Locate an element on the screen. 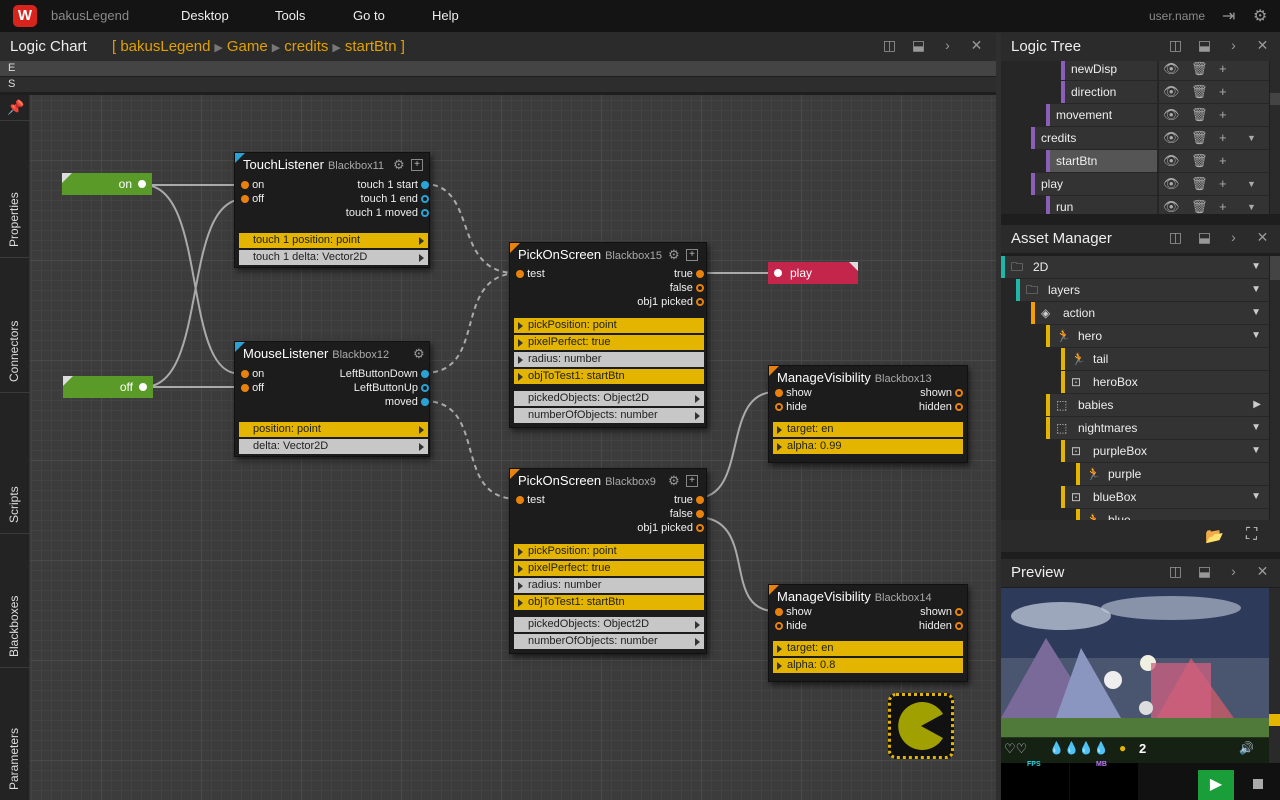 This screenshot has width=1280, height=800. port-touch-end: touch 1 end is located at coordinates (394, 199).